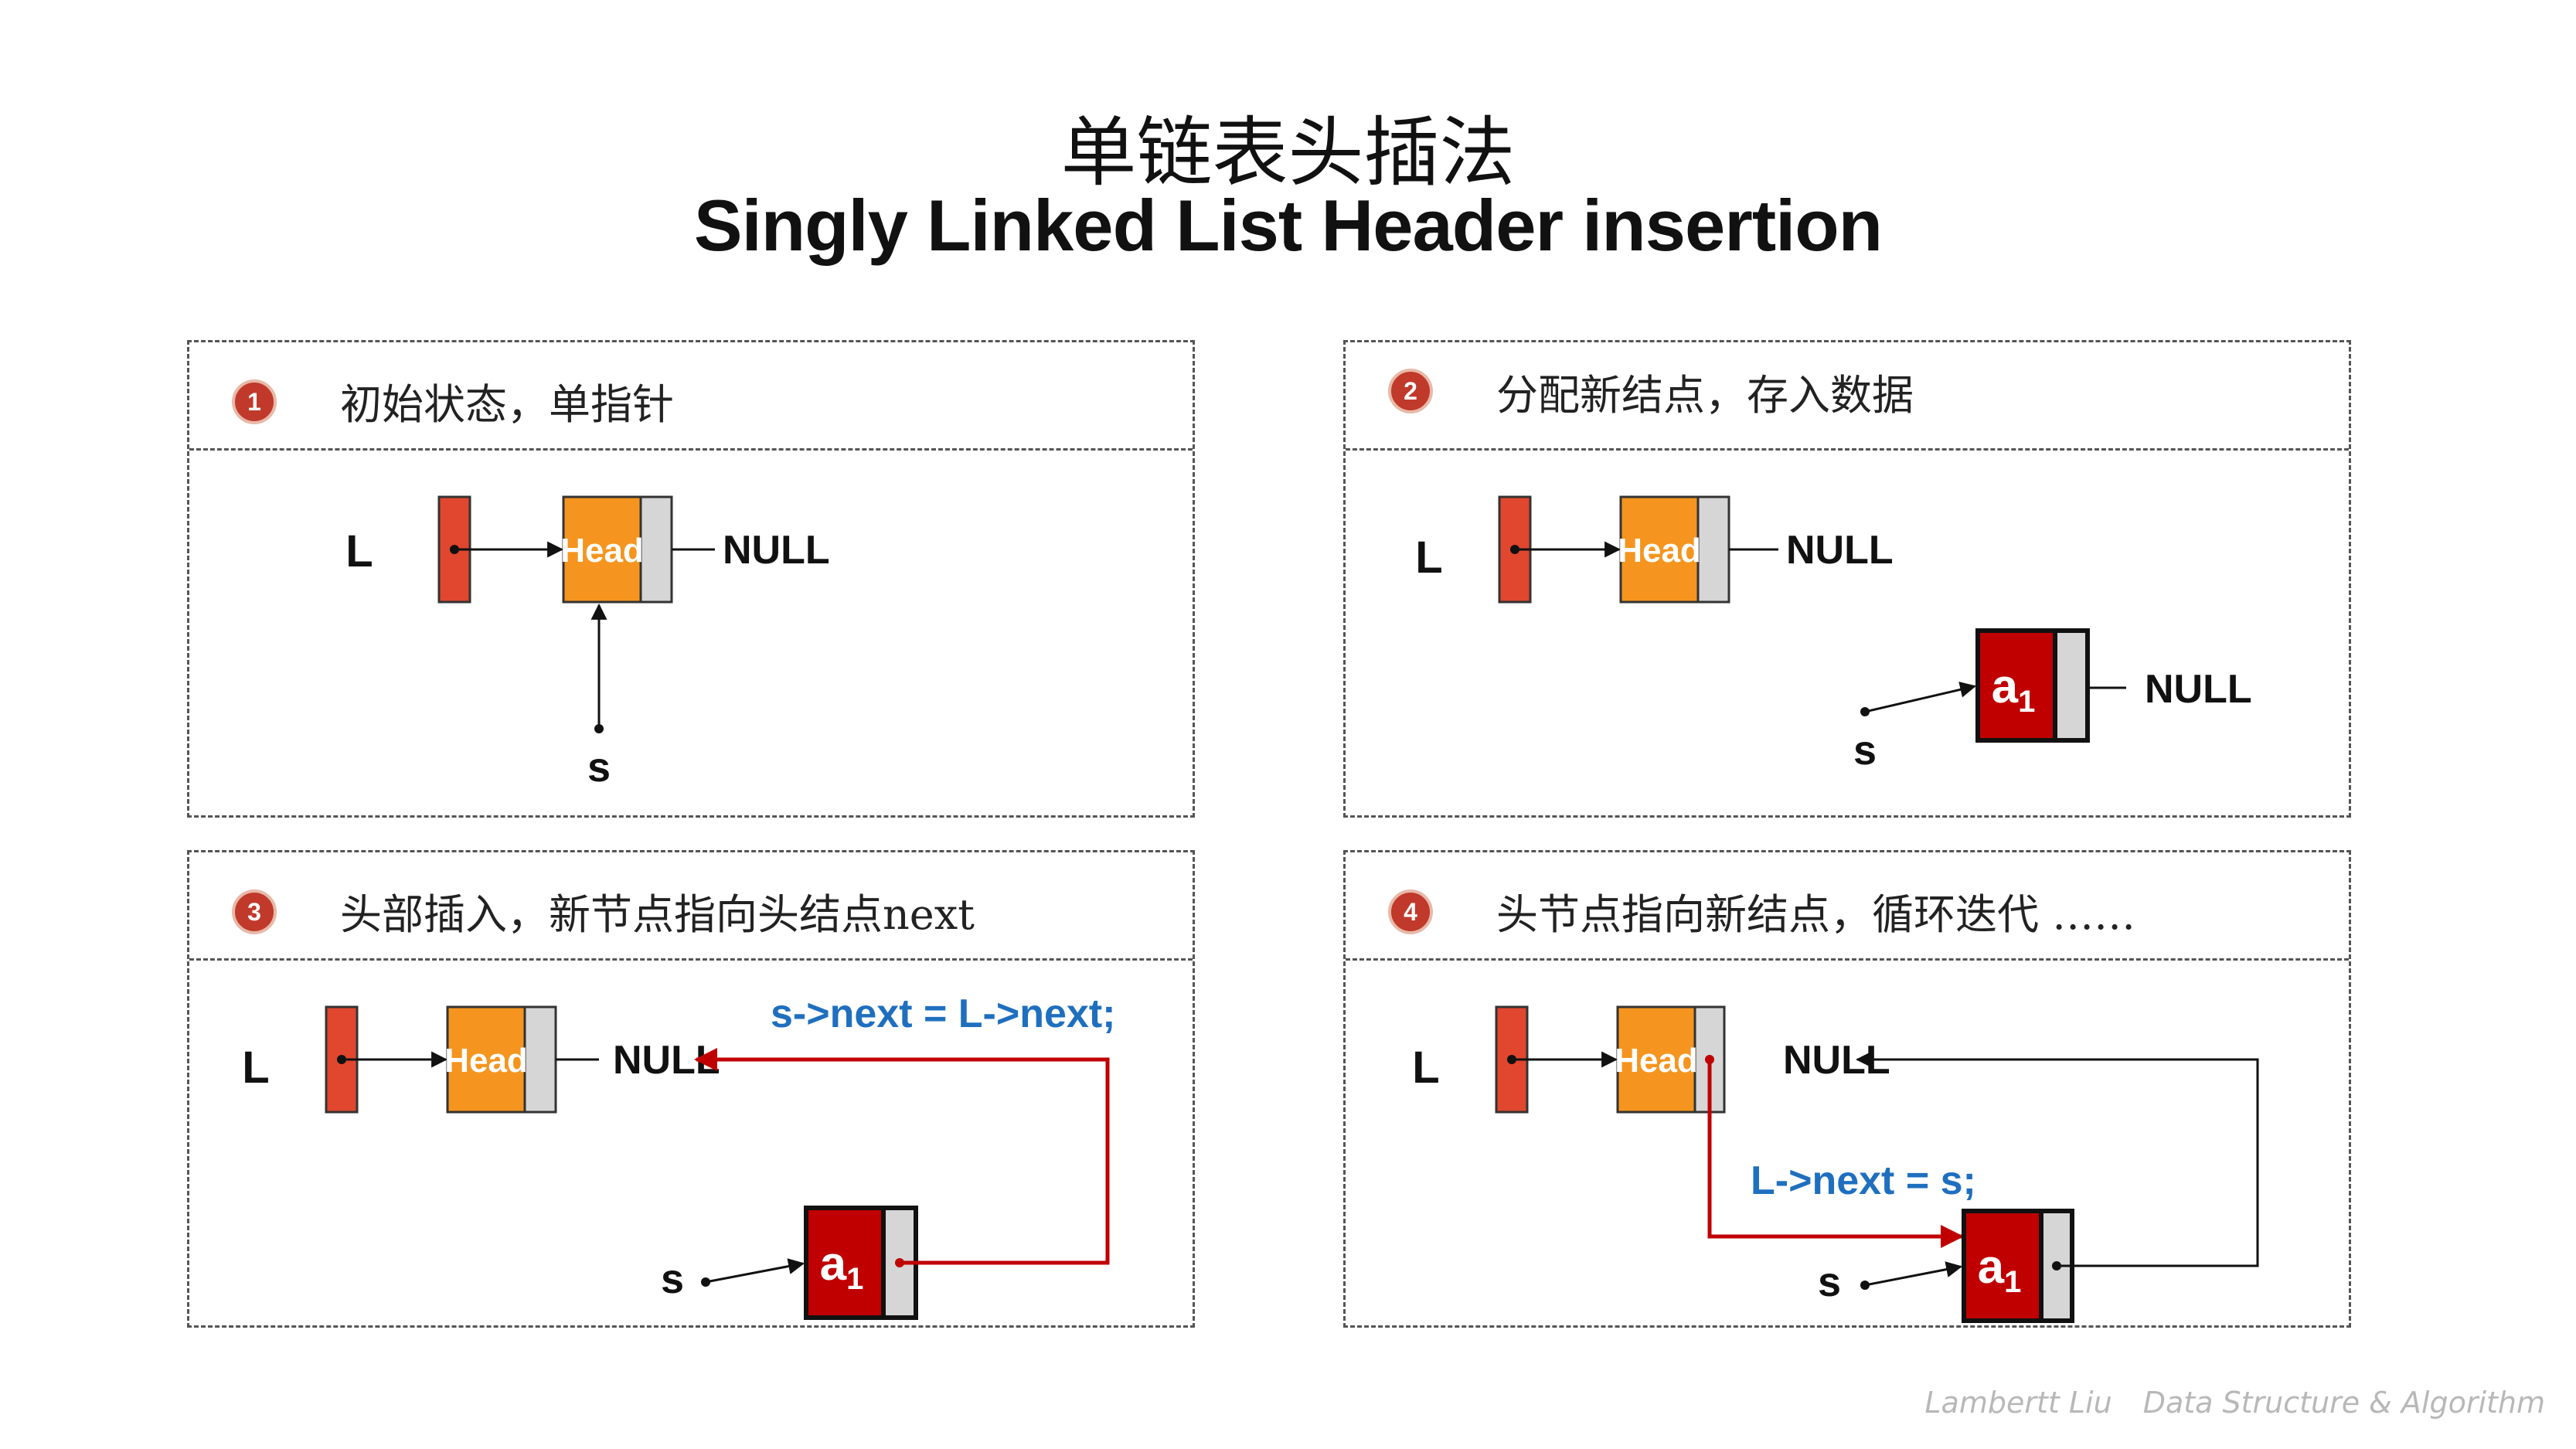  I want to click on panel-step-2: 2 分配新结点，存入数据 L Head NULL a1 NULL s, so click(1847, 579).